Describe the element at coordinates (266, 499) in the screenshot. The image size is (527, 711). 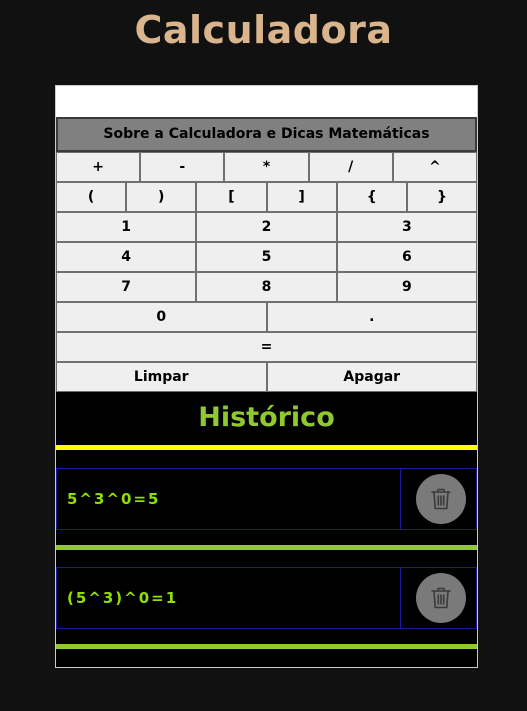
I see `history-item: 5^3^0=5` at that location.